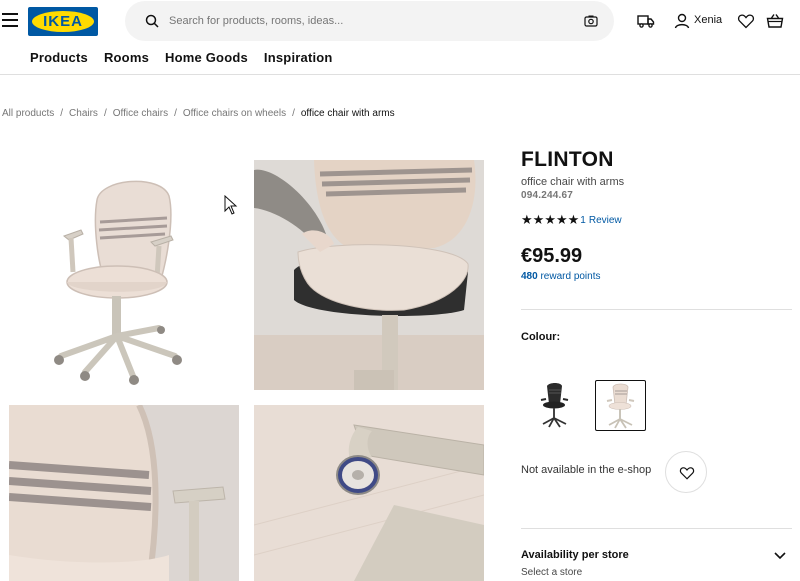  What do you see at coordinates (575, 555) in the screenshot?
I see `availability-per-store: Availability per store` at bounding box center [575, 555].